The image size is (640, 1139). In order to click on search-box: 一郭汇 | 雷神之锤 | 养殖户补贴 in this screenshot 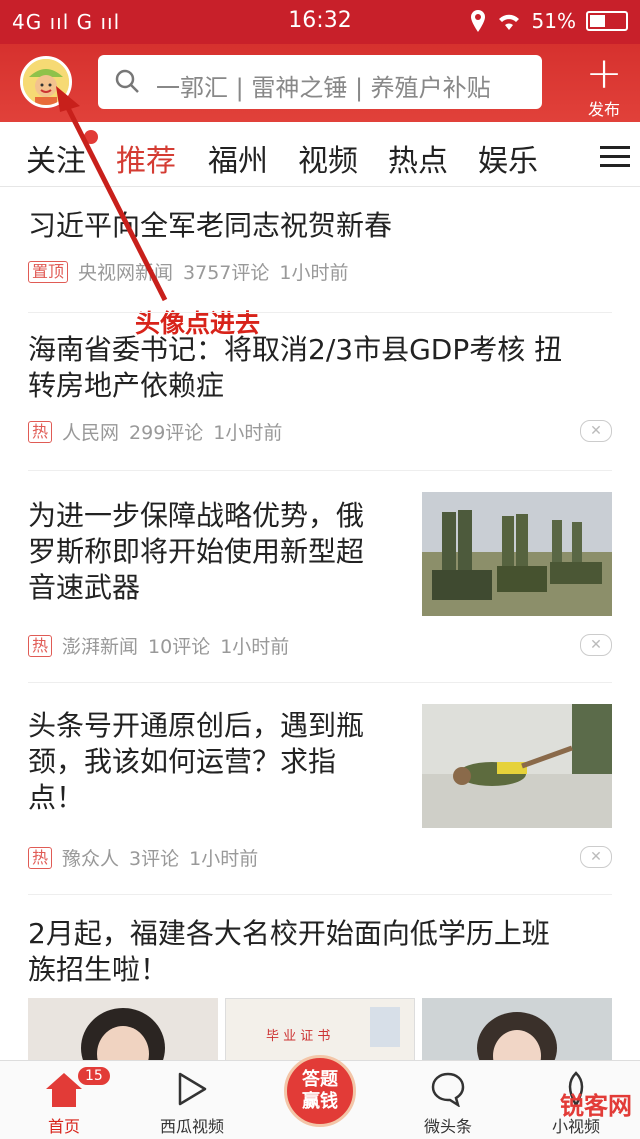, I will do `click(320, 82)`.